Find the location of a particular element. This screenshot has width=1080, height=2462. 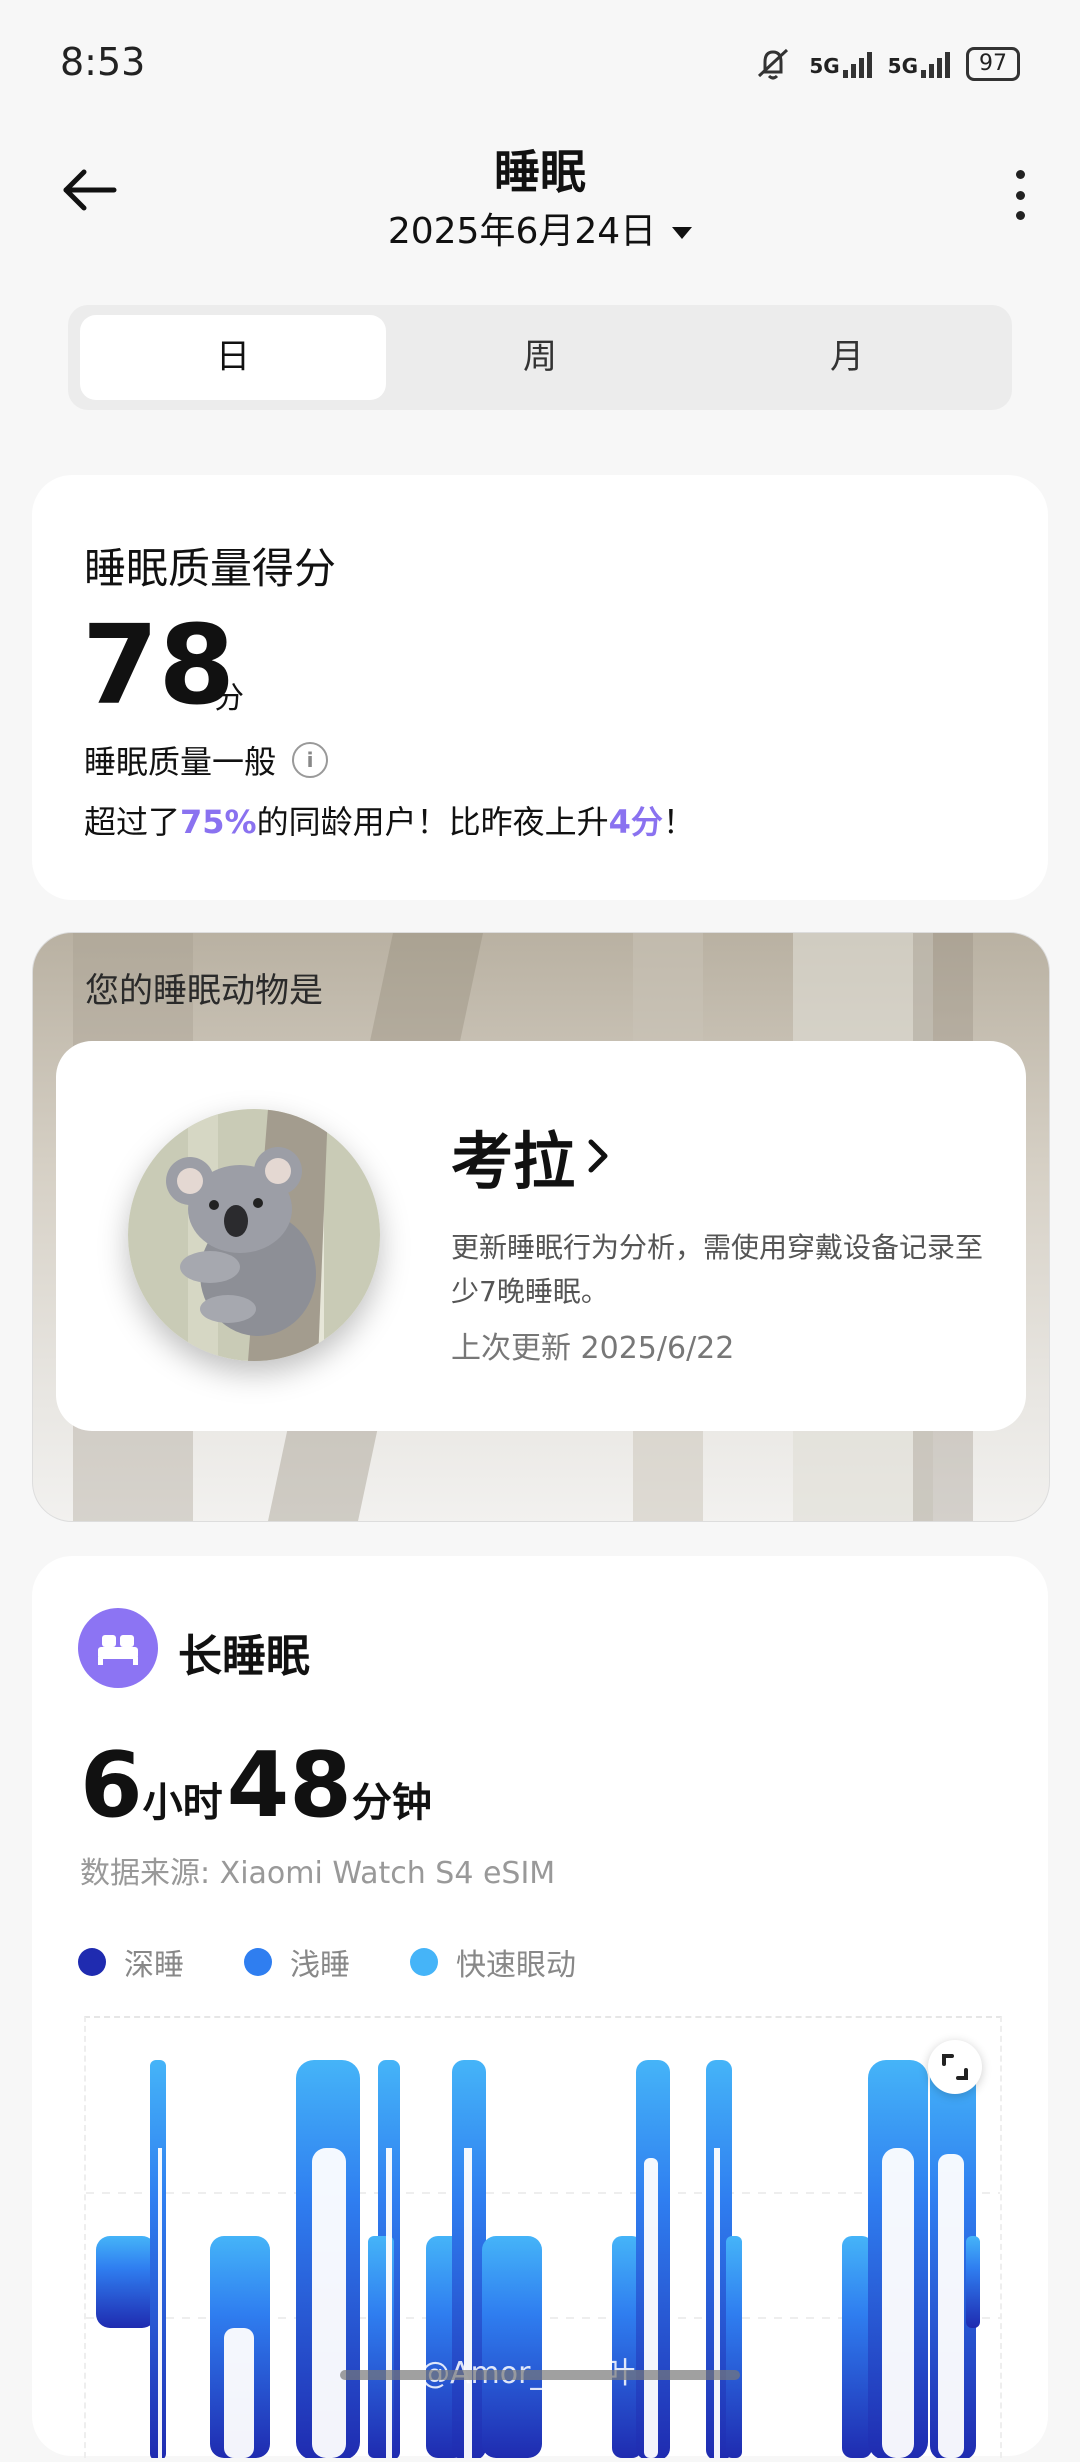

status-bar: 8:53 5G 5G 97 is located at coordinates (540, 60).